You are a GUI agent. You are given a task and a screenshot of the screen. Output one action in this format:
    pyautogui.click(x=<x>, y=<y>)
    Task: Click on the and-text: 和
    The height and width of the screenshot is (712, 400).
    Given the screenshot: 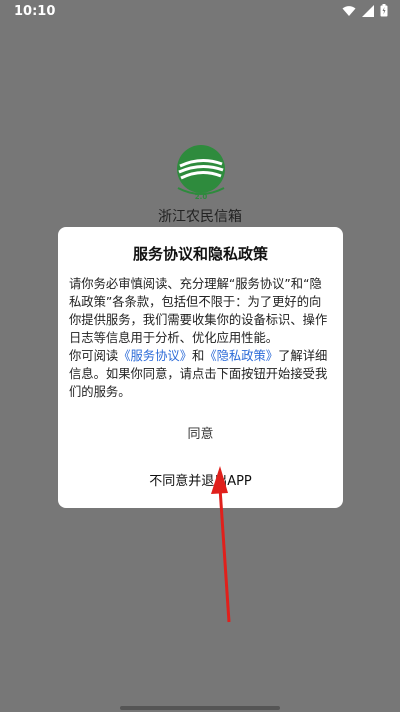 What is the action you would take?
    pyautogui.click(x=198, y=356)
    